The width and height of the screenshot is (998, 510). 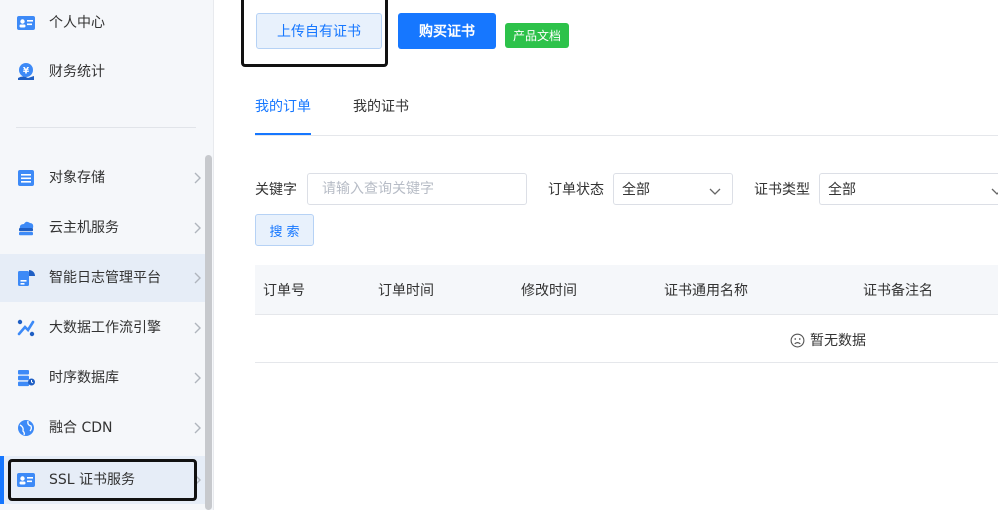 I want to click on globe-icon, so click(x=26, y=428).